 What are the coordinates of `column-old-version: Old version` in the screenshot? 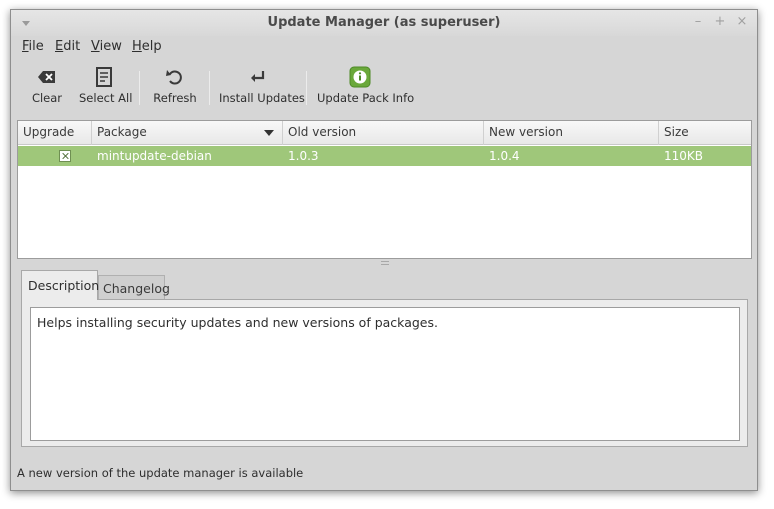 It's located at (383, 133).